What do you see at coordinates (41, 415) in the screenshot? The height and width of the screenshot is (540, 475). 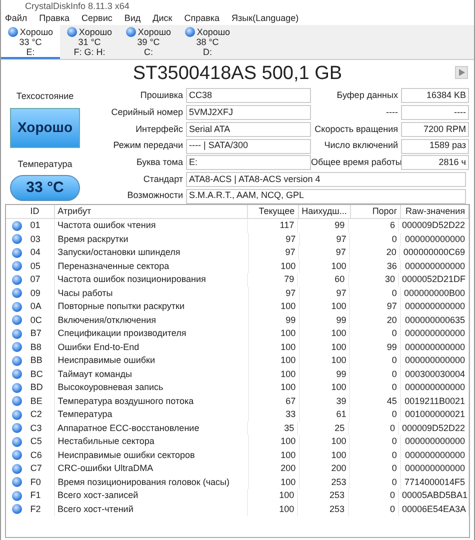 I see `table-cell: C2` at bounding box center [41, 415].